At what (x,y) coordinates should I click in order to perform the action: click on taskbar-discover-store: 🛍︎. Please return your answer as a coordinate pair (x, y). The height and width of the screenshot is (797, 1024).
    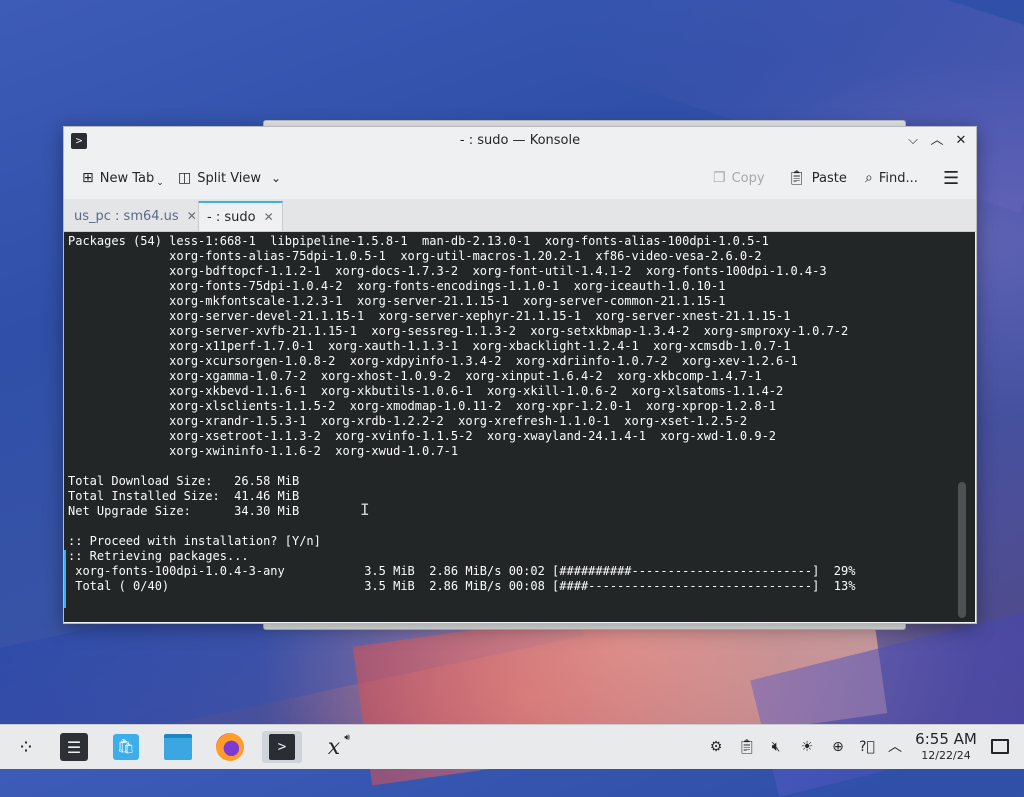
    Looking at the image, I should click on (126, 747).